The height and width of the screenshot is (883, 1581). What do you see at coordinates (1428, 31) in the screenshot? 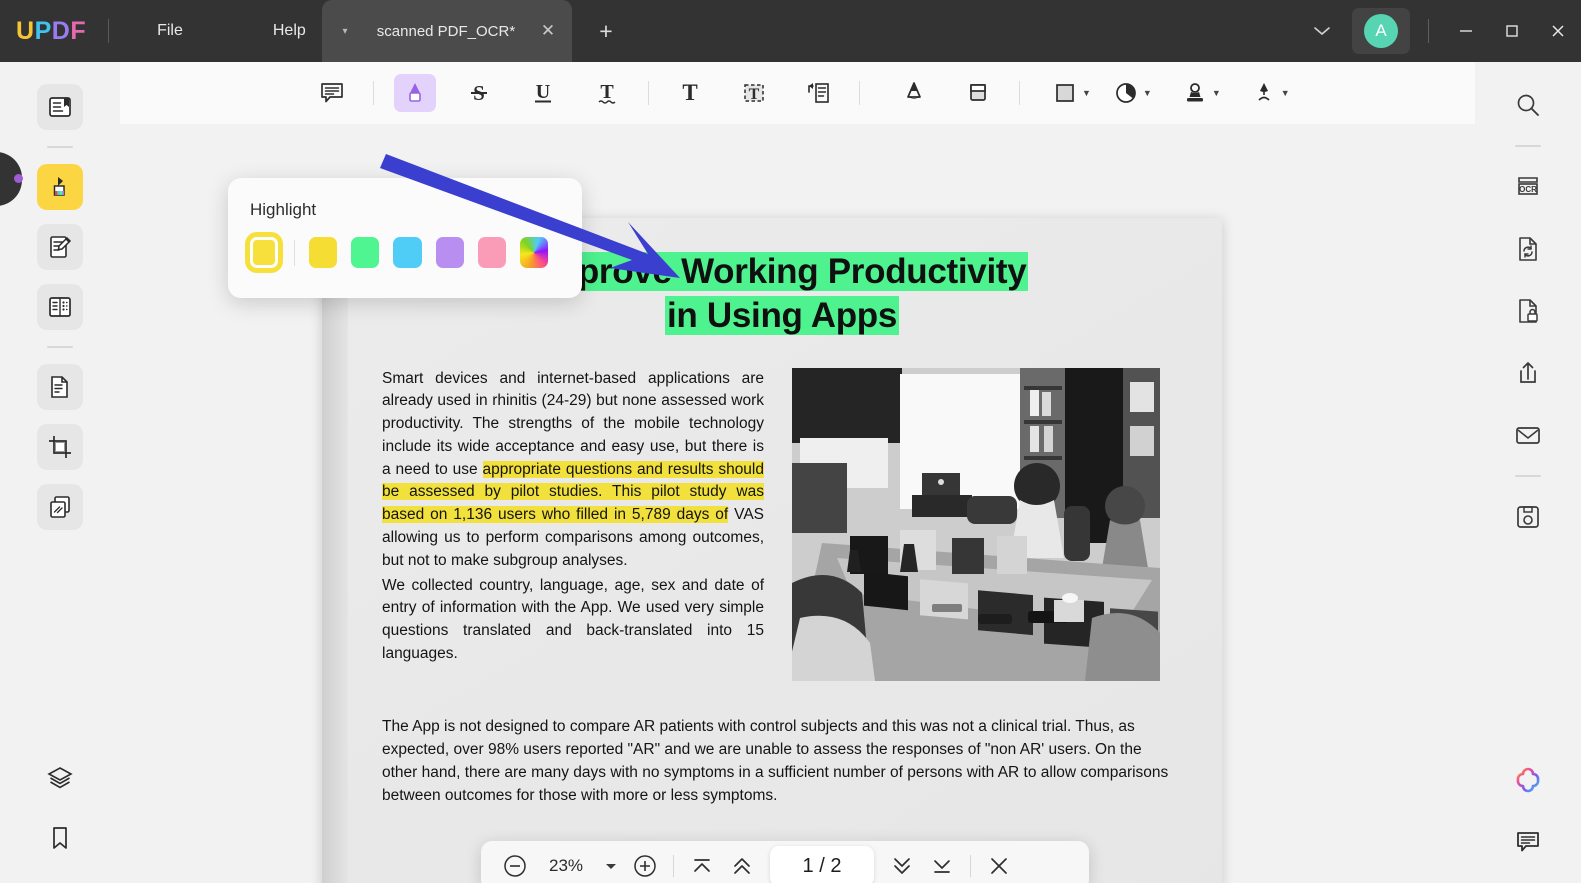
I see `window-divider` at bounding box center [1428, 31].